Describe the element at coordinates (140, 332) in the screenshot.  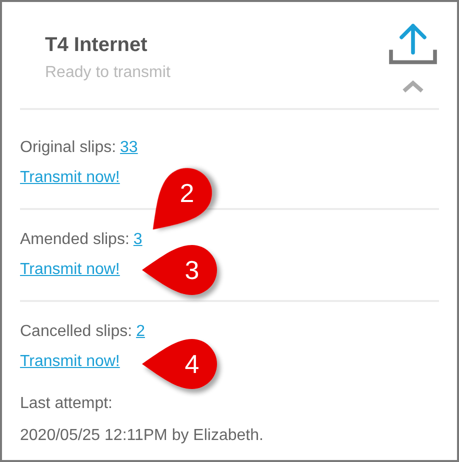
I see `slip-count-link: 2` at that location.